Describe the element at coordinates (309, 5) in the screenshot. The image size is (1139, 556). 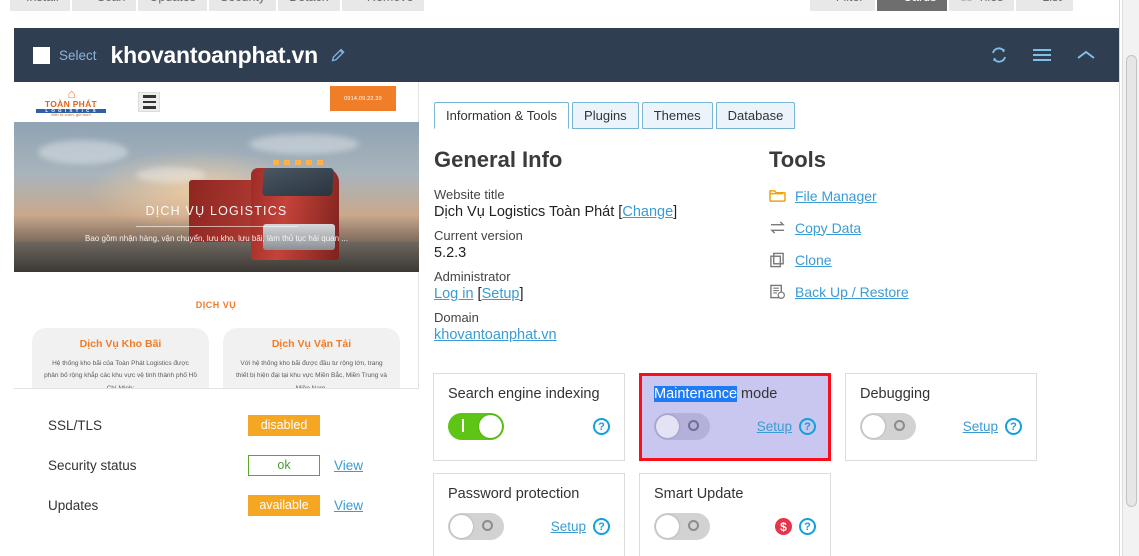
I see `detach-button: Detach` at that location.